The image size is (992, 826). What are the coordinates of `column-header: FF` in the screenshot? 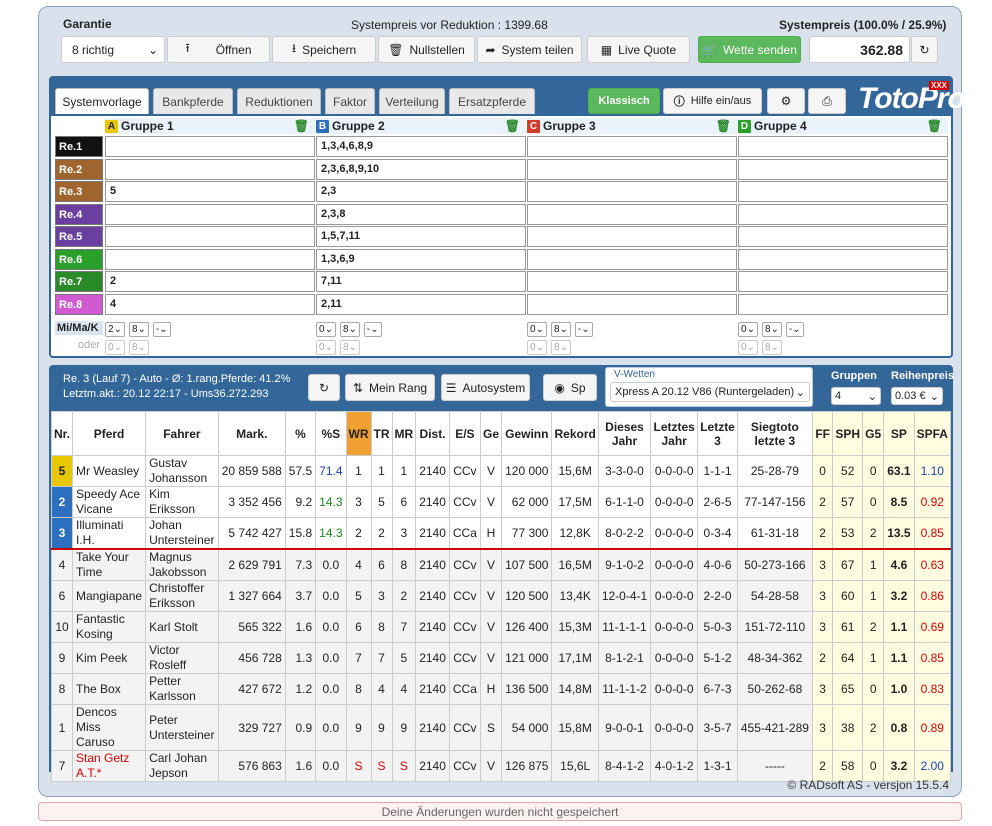 It's located at (822, 433).